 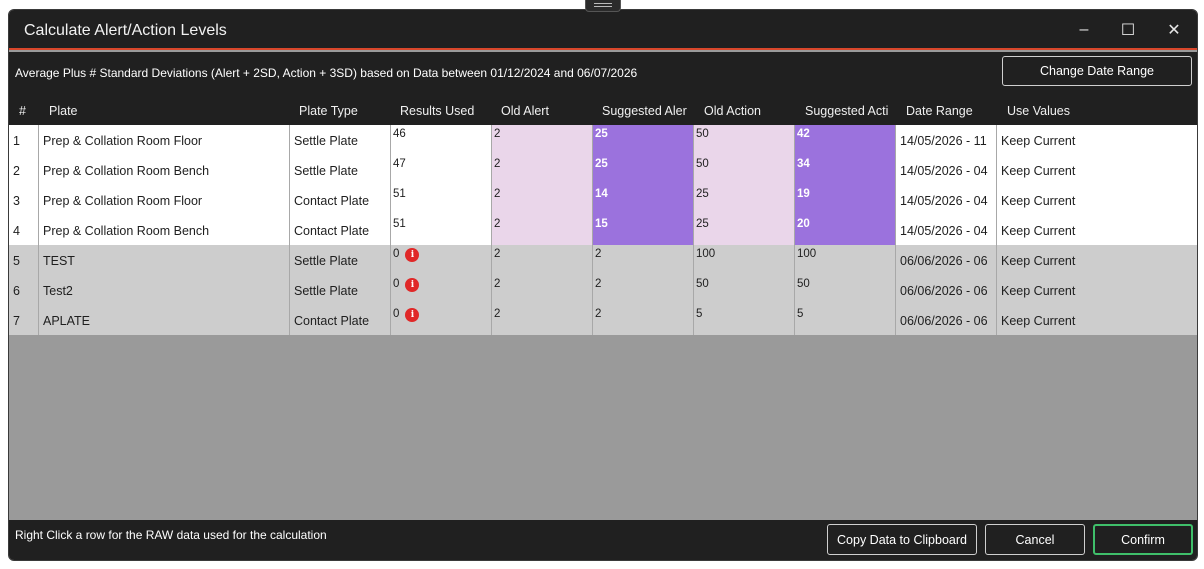 What do you see at coordinates (58, 291) in the screenshot?
I see `cell-value: Test2` at bounding box center [58, 291].